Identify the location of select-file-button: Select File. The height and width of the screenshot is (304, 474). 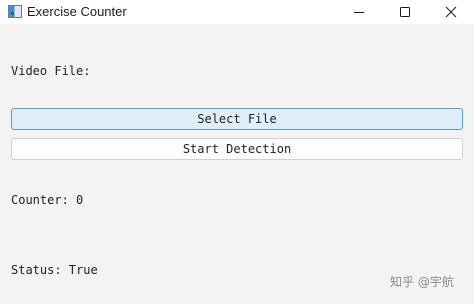
(237, 119).